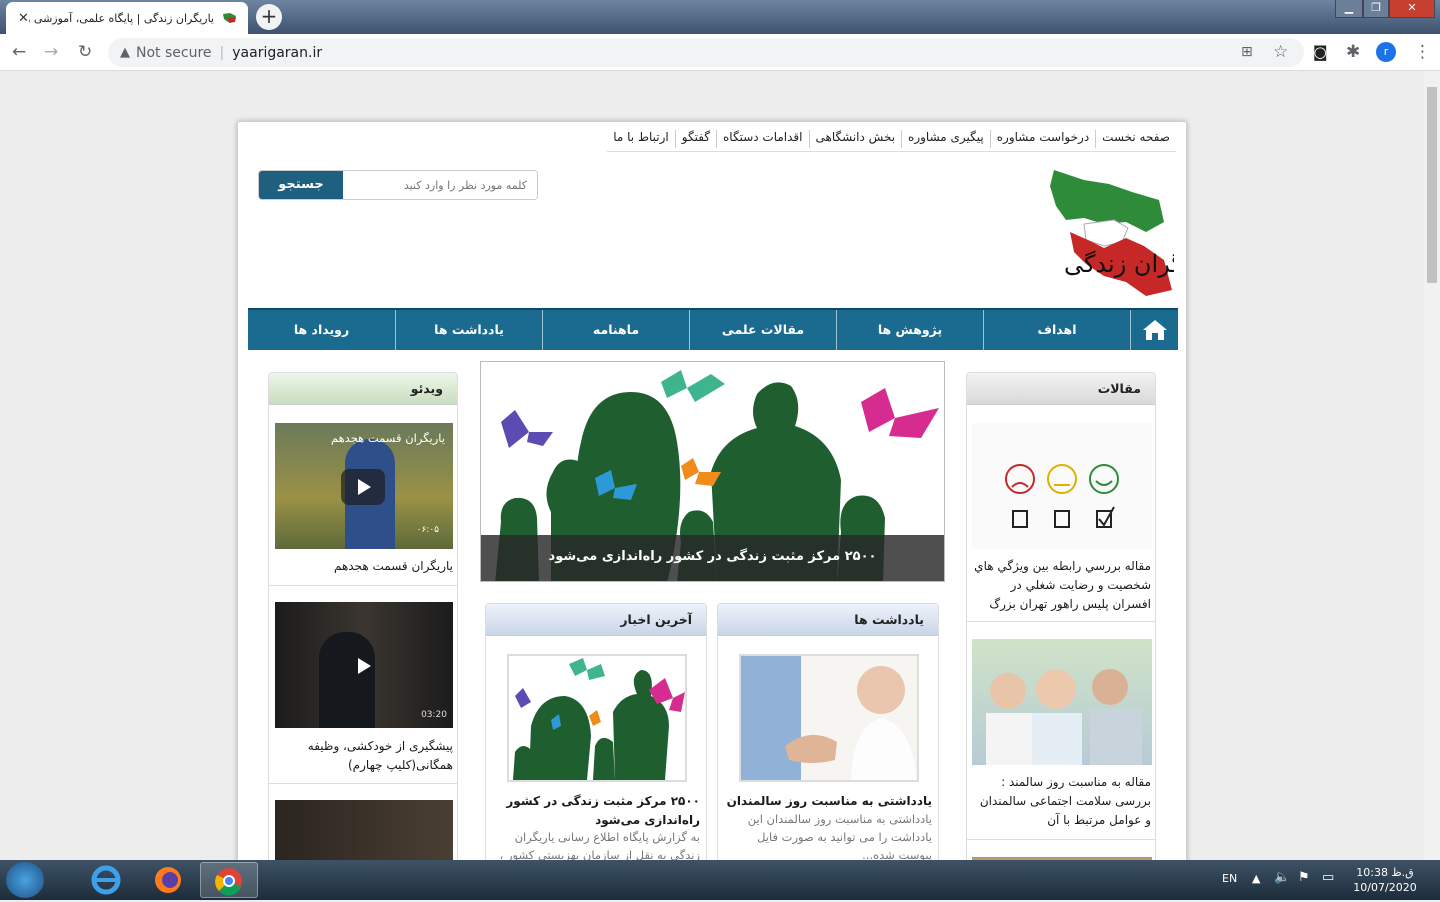  What do you see at coordinates (85, 52) in the screenshot?
I see `reload-icon: ↻` at bounding box center [85, 52].